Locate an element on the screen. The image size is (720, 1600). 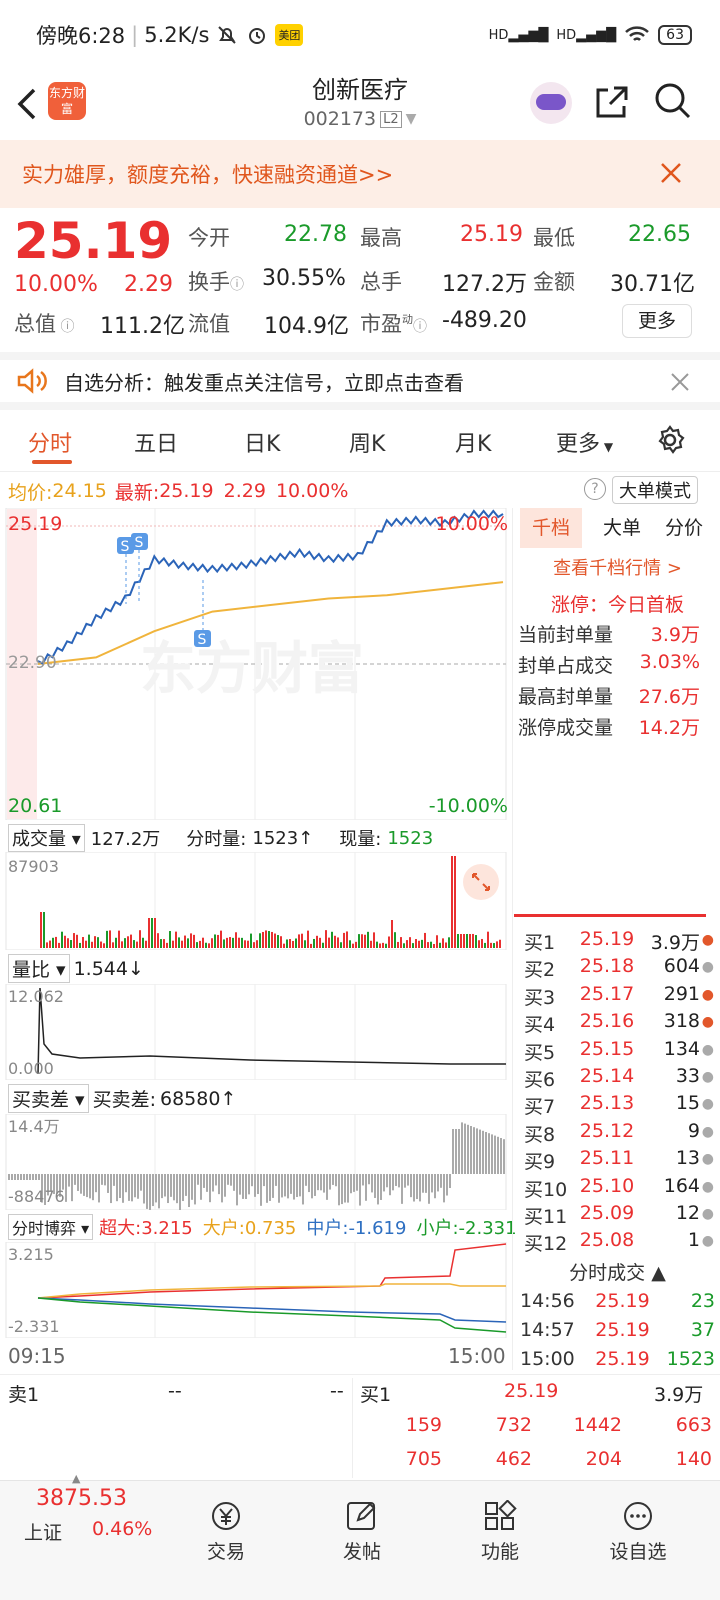
tab-five-day: 五日 is located at coordinates (156, 442).